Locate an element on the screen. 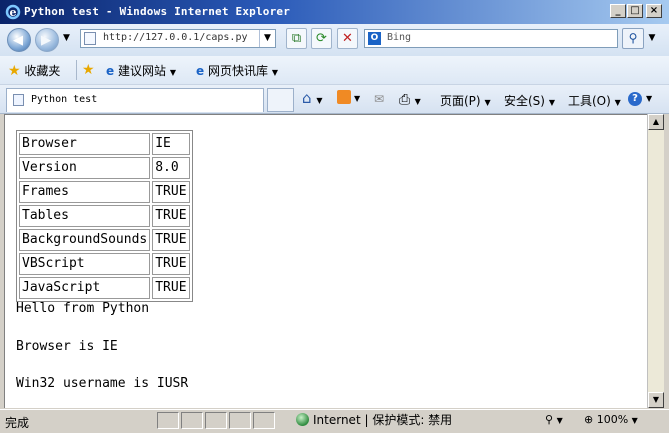 Image resolution: width=669 pixels, height=433 pixels. back-arrow-icon: ◀ is located at coordinates (18, 40).